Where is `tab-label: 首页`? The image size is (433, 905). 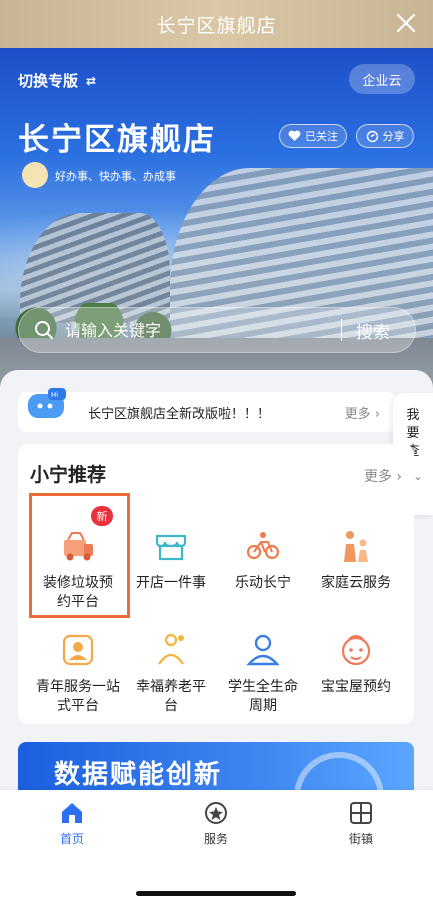
tab-label: 首页 is located at coordinates (71, 839).